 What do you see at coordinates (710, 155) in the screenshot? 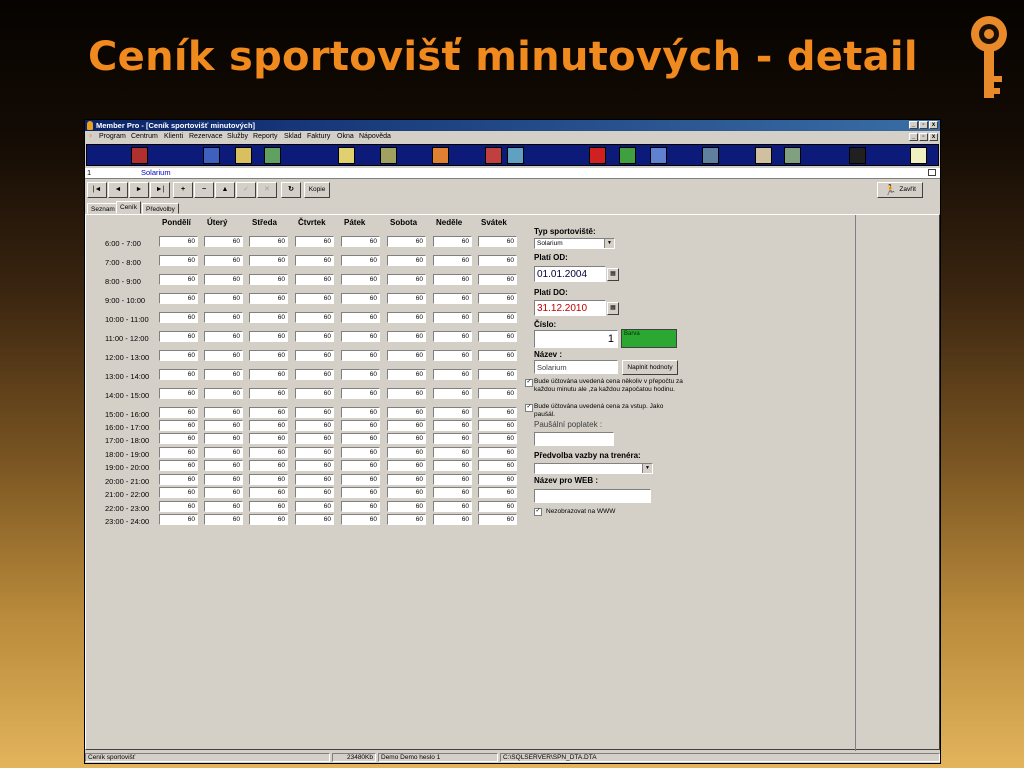
I see `person-icon` at bounding box center [710, 155].